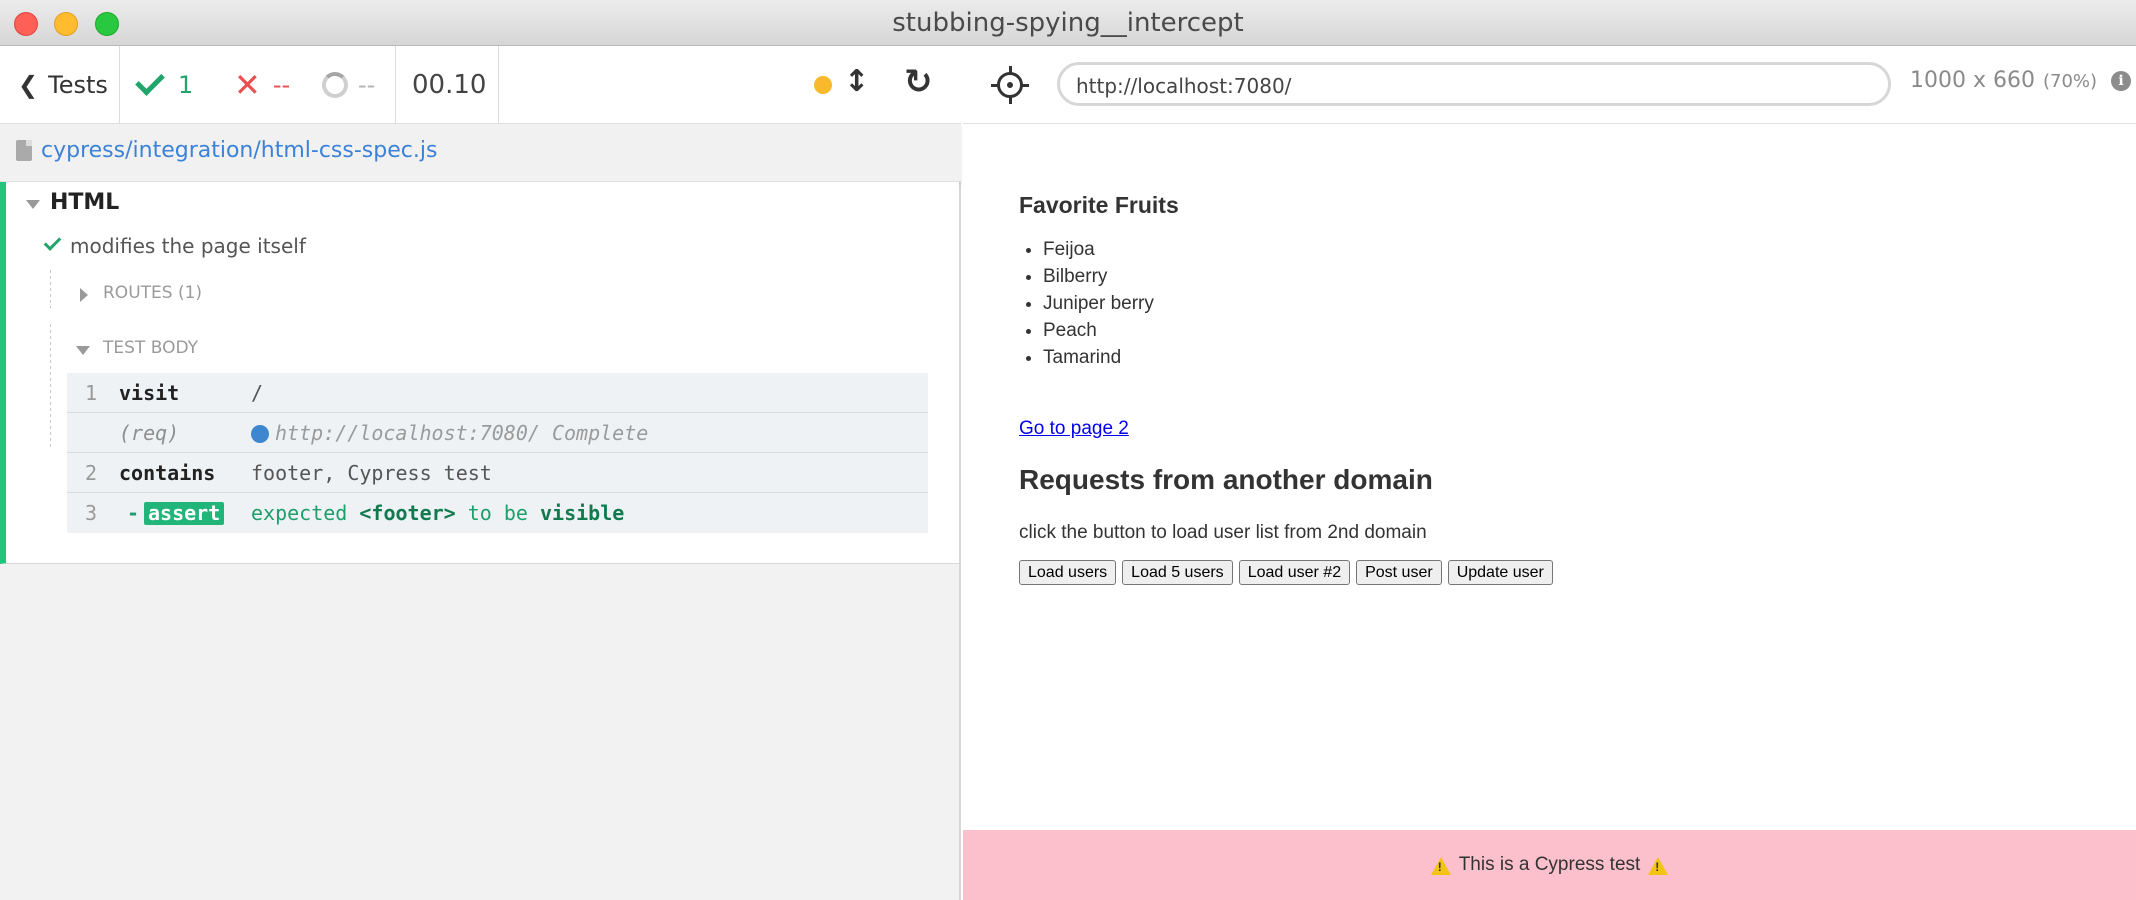 Image resolution: width=2136 pixels, height=900 pixels. What do you see at coordinates (24, 150) in the screenshot?
I see `file-icon` at bounding box center [24, 150].